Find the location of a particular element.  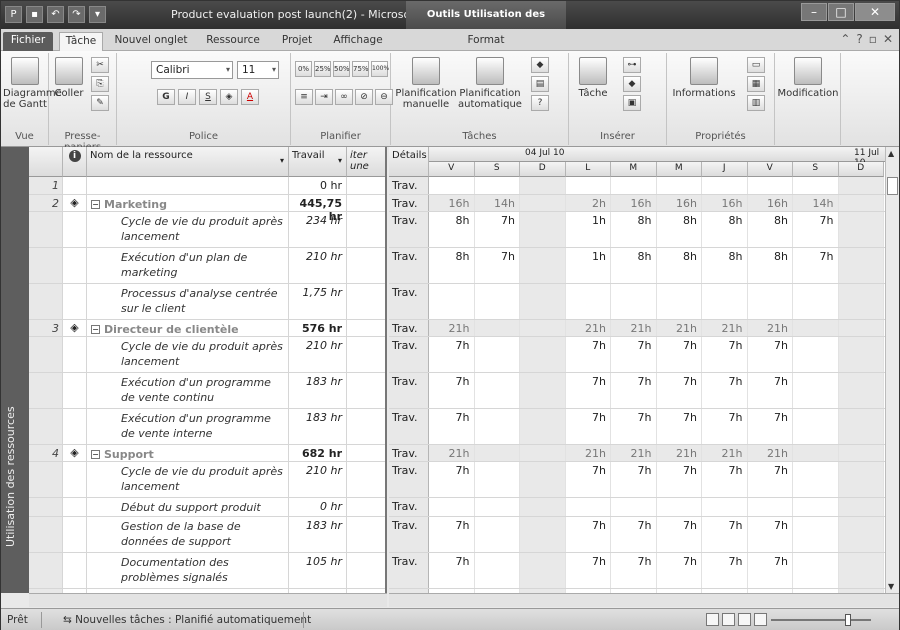

undo-icon: ↶ is located at coordinates (55, 14).